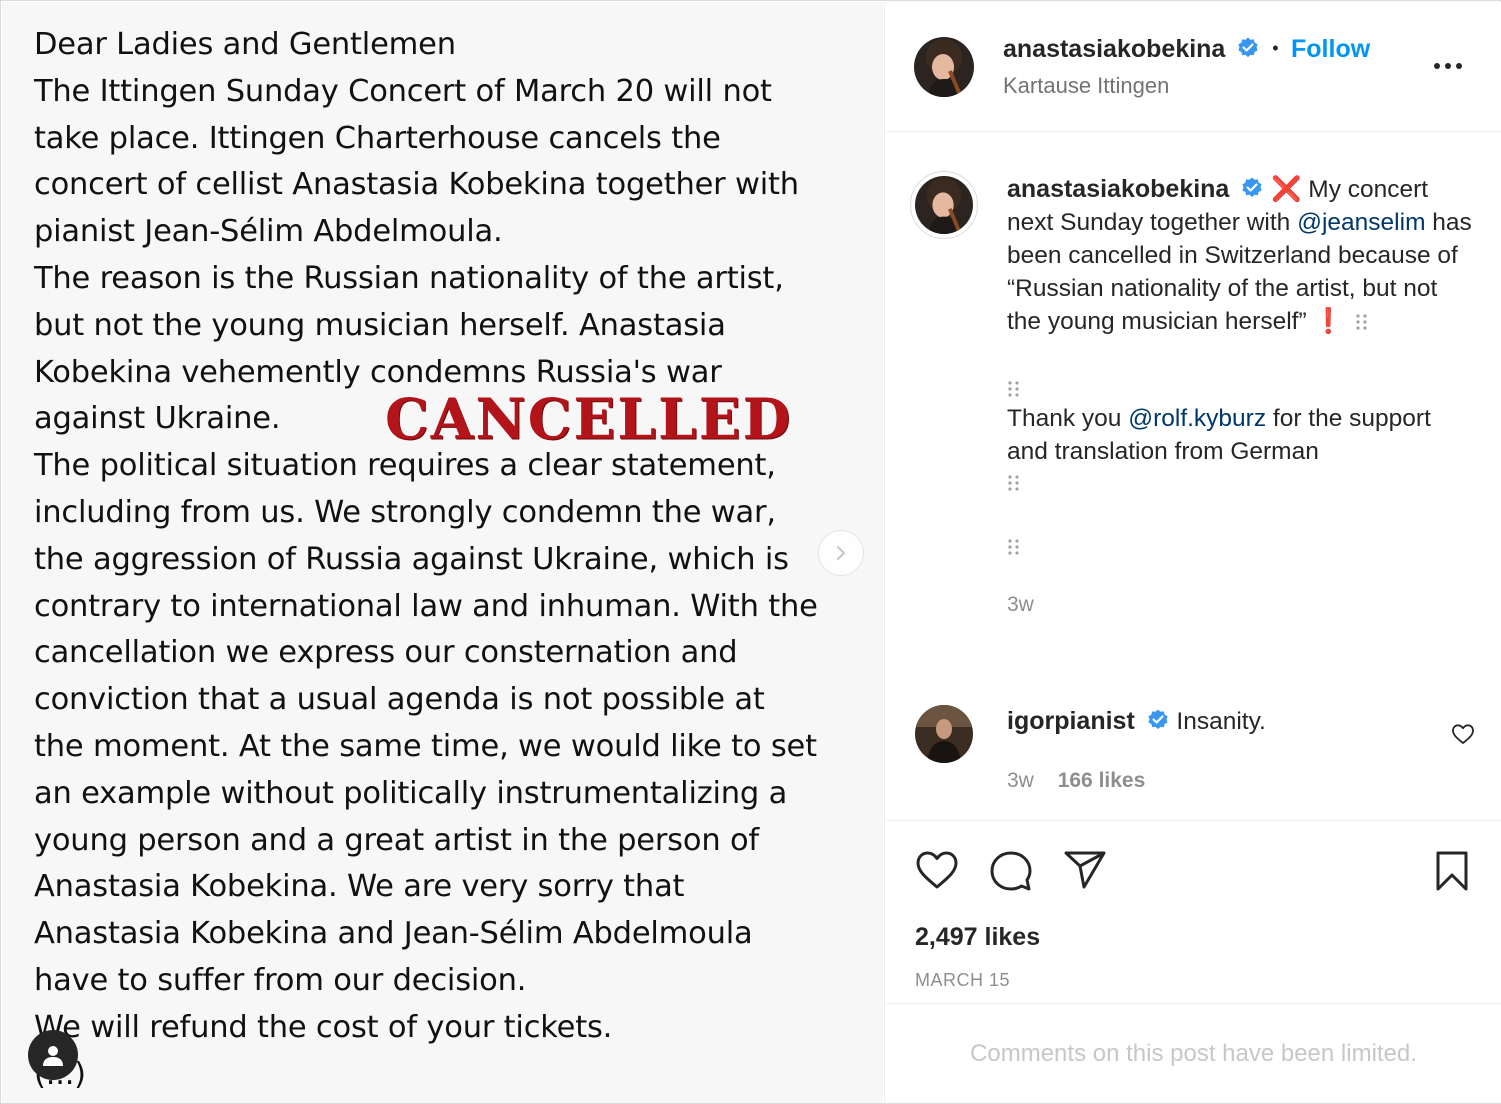  I want to click on caption-timestamp: 3w, so click(1242, 604).